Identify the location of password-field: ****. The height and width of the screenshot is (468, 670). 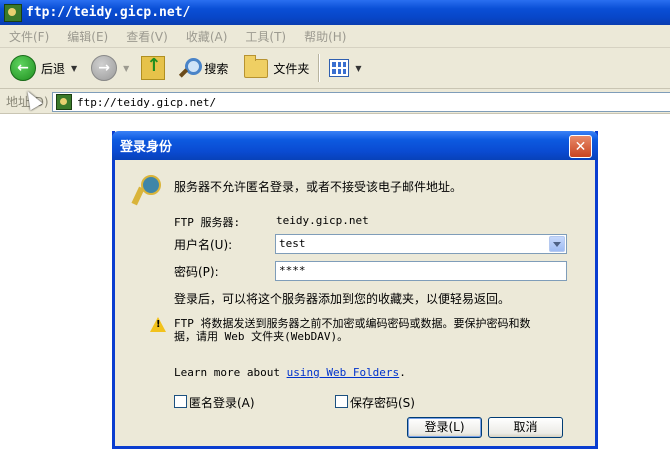
(421, 271).